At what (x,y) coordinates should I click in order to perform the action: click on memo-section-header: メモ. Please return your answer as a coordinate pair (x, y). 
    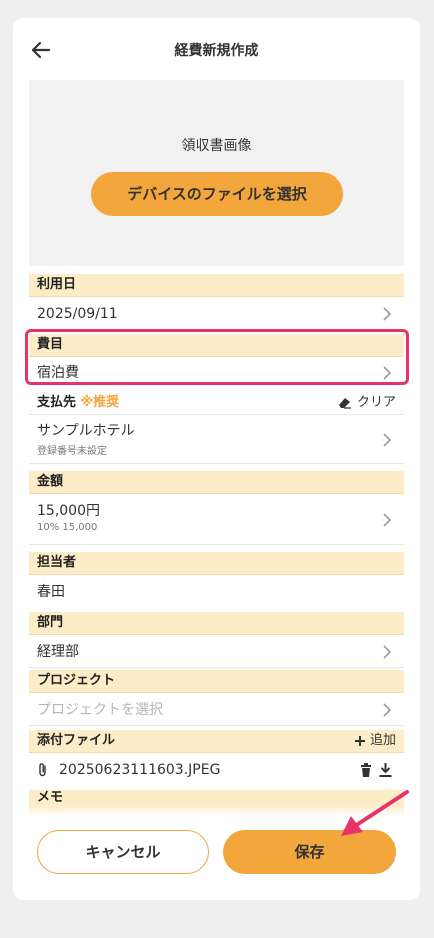
    Looking at the image, I should click on (216, 803).